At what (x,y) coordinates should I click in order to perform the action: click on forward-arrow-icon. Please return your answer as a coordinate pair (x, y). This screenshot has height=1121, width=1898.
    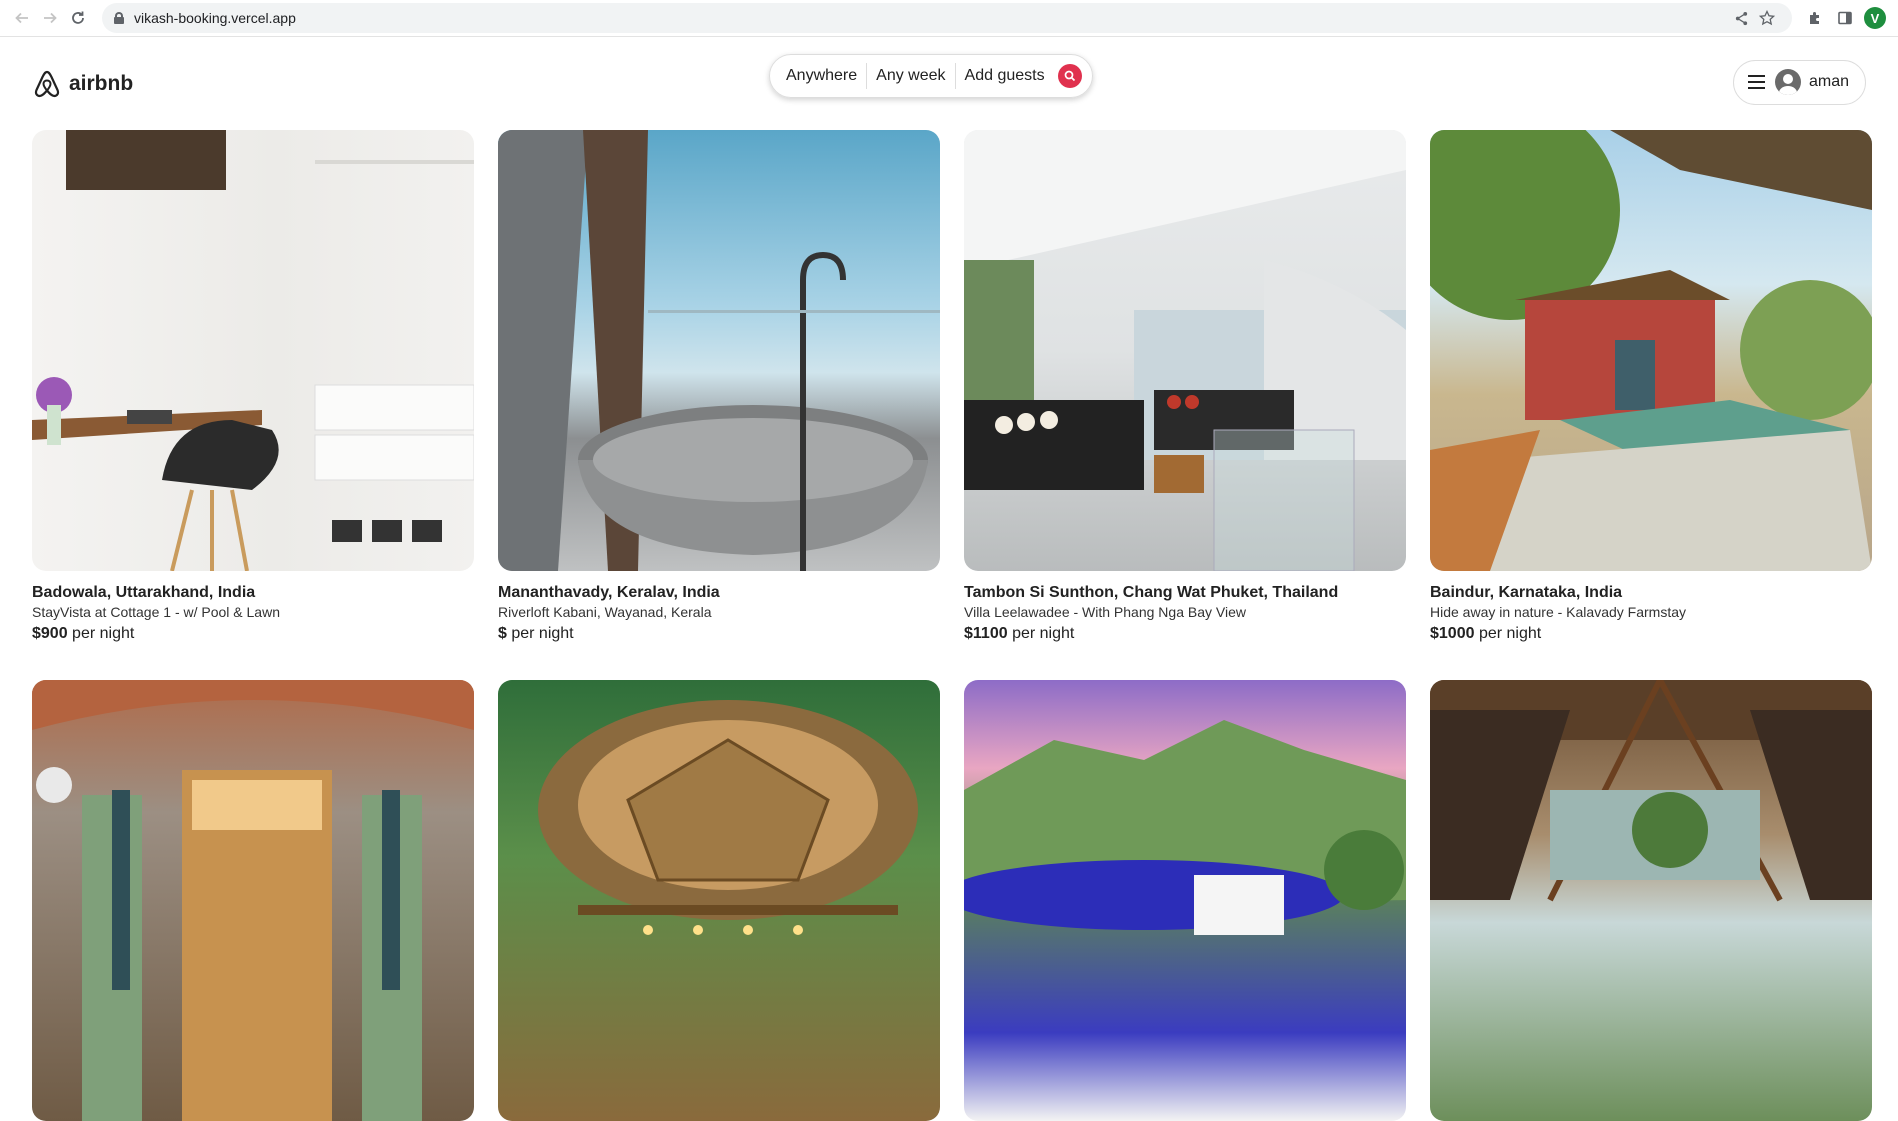
    Looking at the image, I should click on (50, 18).